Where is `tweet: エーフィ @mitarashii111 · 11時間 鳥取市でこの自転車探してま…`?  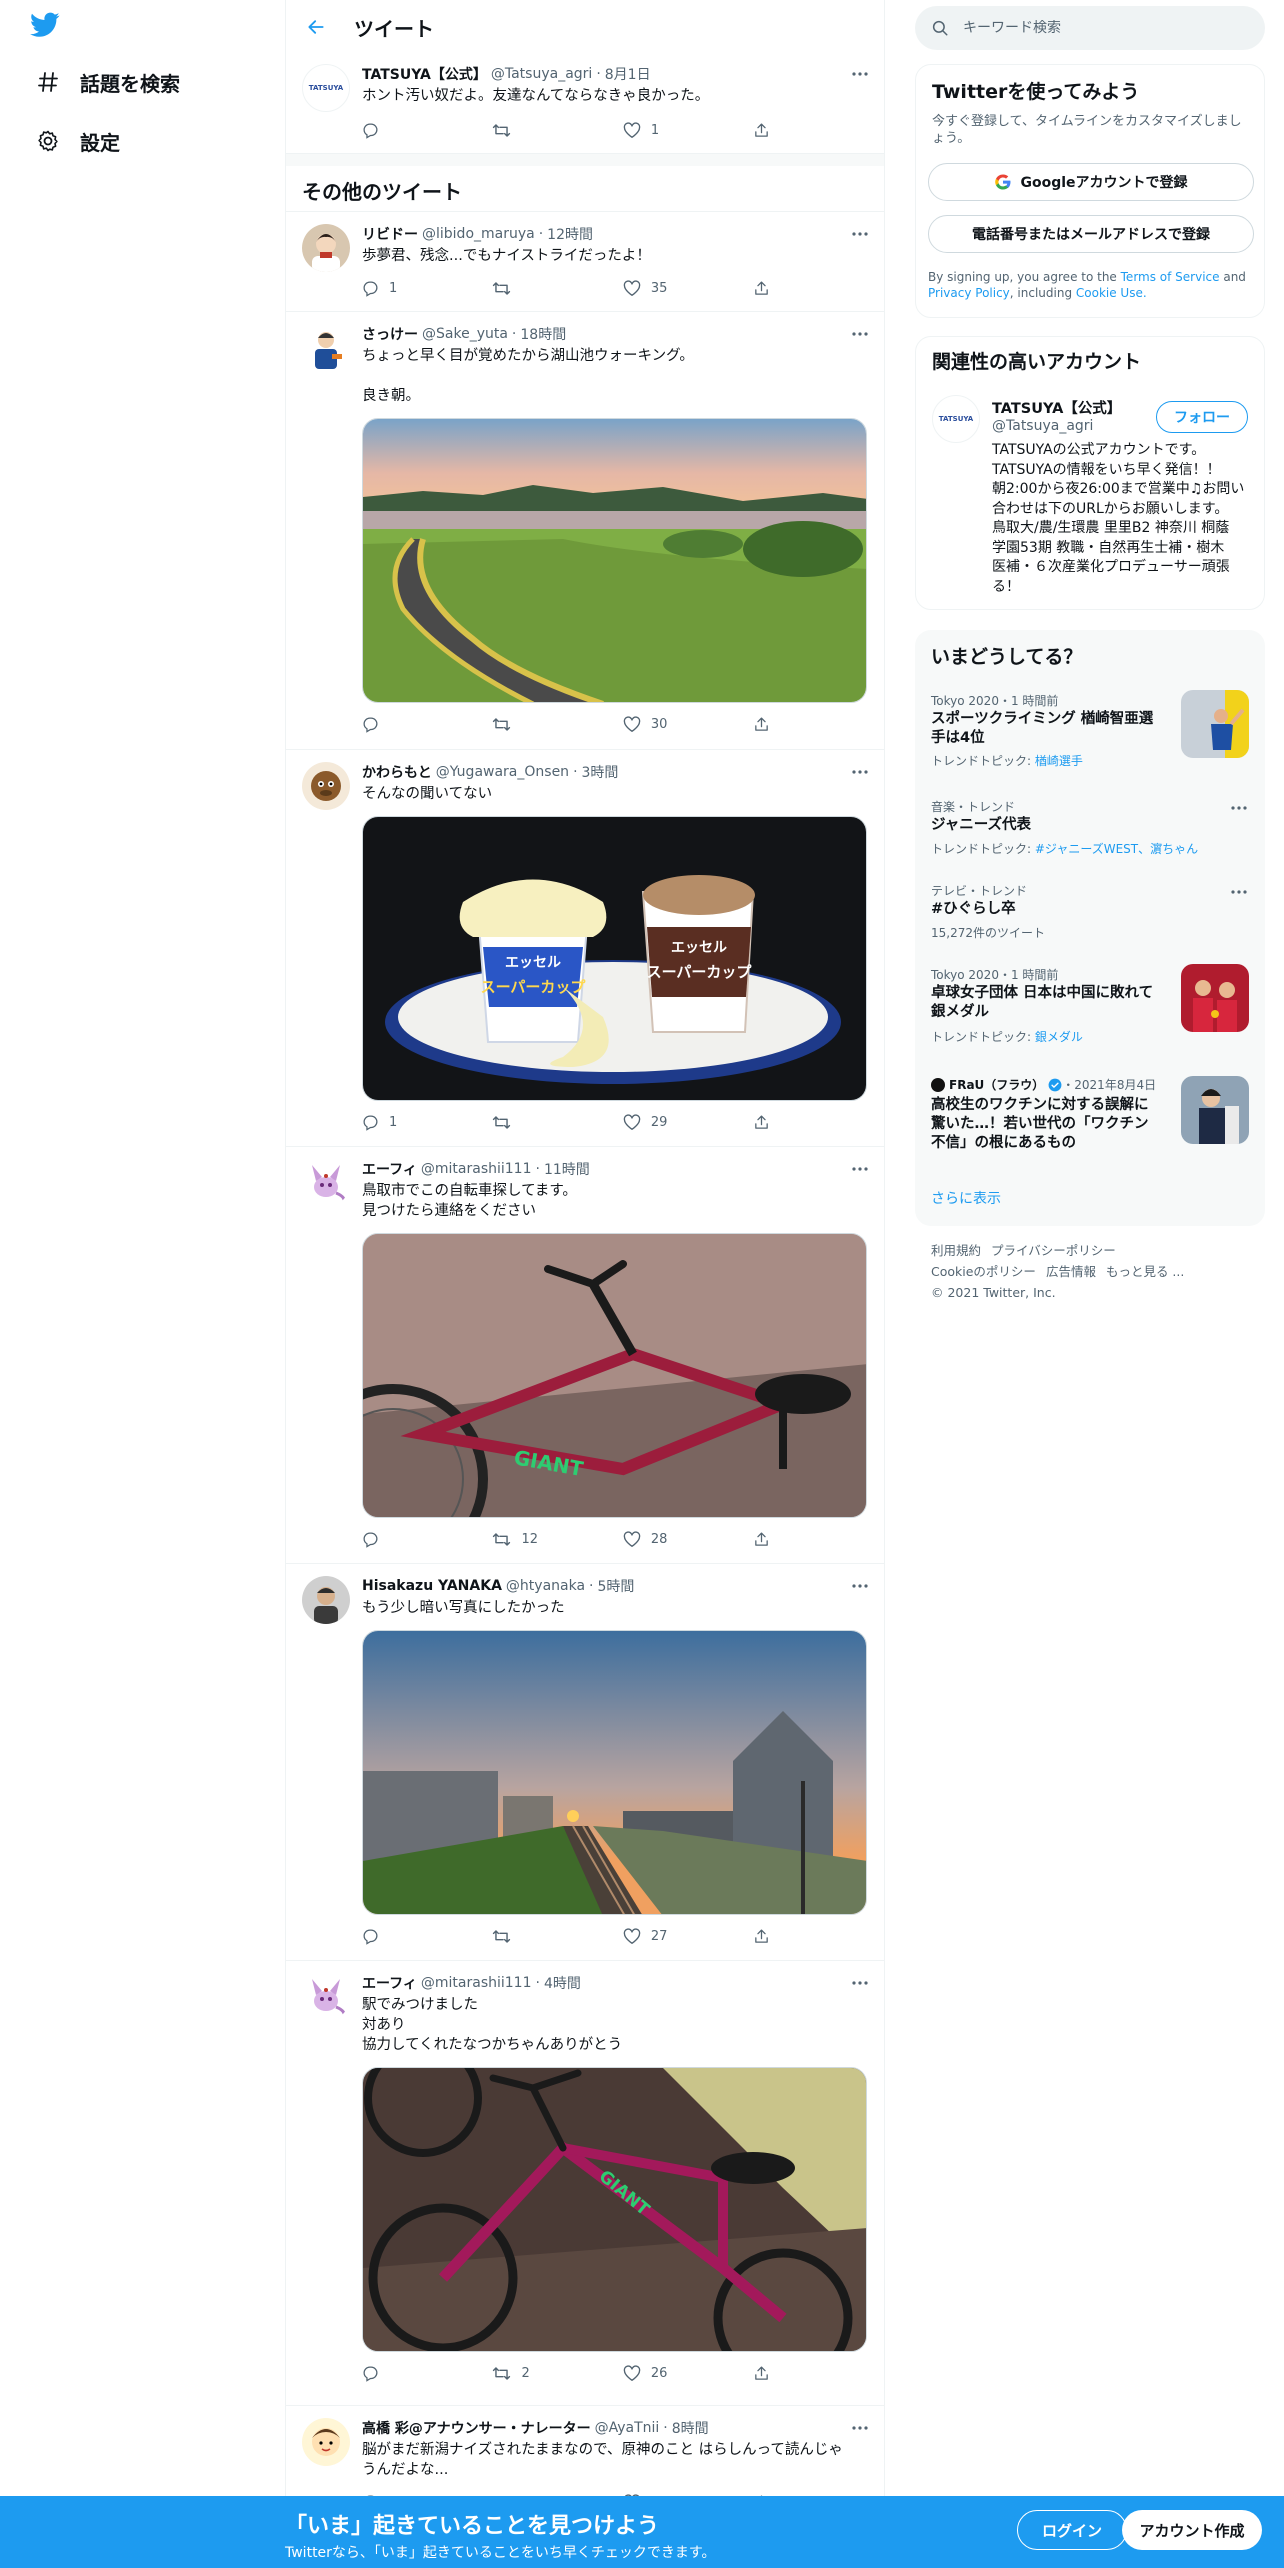 tweet: エーフィ @mitarashii111 · 11時間 鳥取市でこの自転車探してま… is located at coordinates (585, 1355).